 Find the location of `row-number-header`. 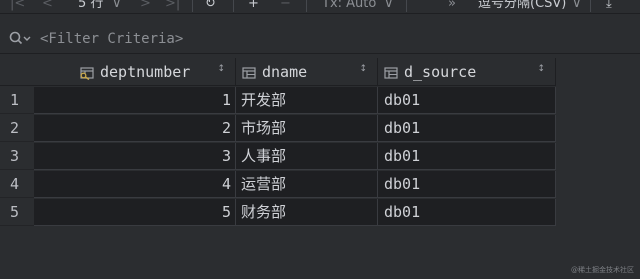

row-number-header is located at coordinates (17, 72).